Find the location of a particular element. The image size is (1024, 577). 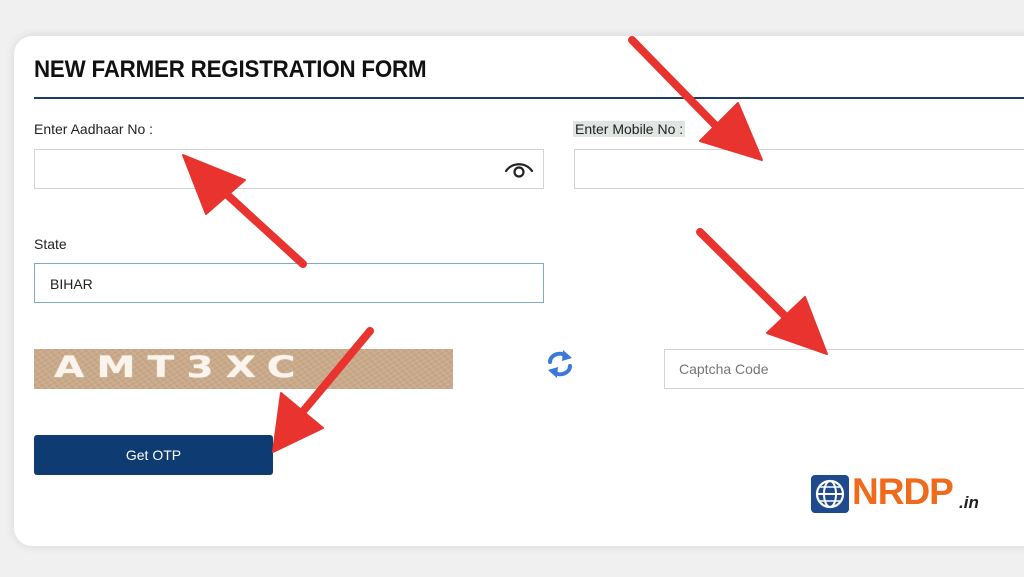

form-title: NEW FARMER REGISTRATION FORM is located at coordinates (230, 69).